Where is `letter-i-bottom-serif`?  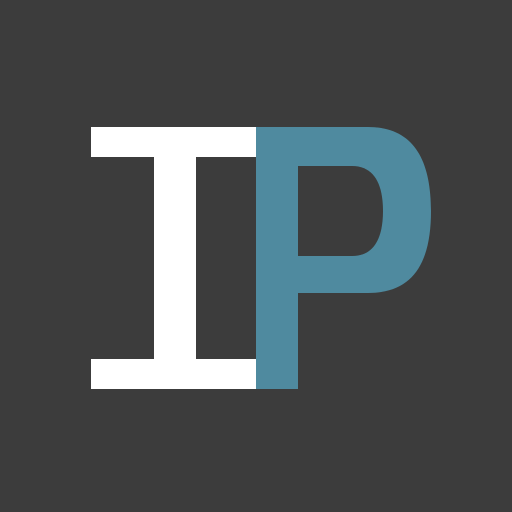 letter-i-bottom-serif is located at coordinates (174, 374).